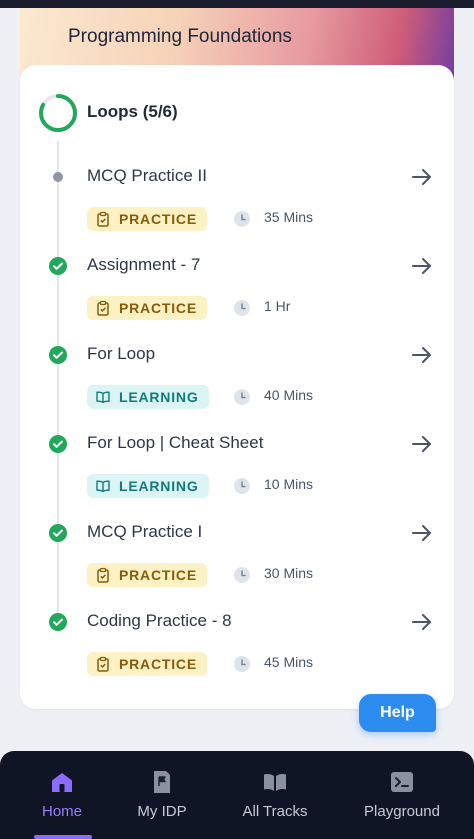 The width and height of the screenshot is (474, 839). Describe the element at coordinates (175, 443) in the screenshot. I see `item-title: For Loop | Cheat Sheet` at that location.